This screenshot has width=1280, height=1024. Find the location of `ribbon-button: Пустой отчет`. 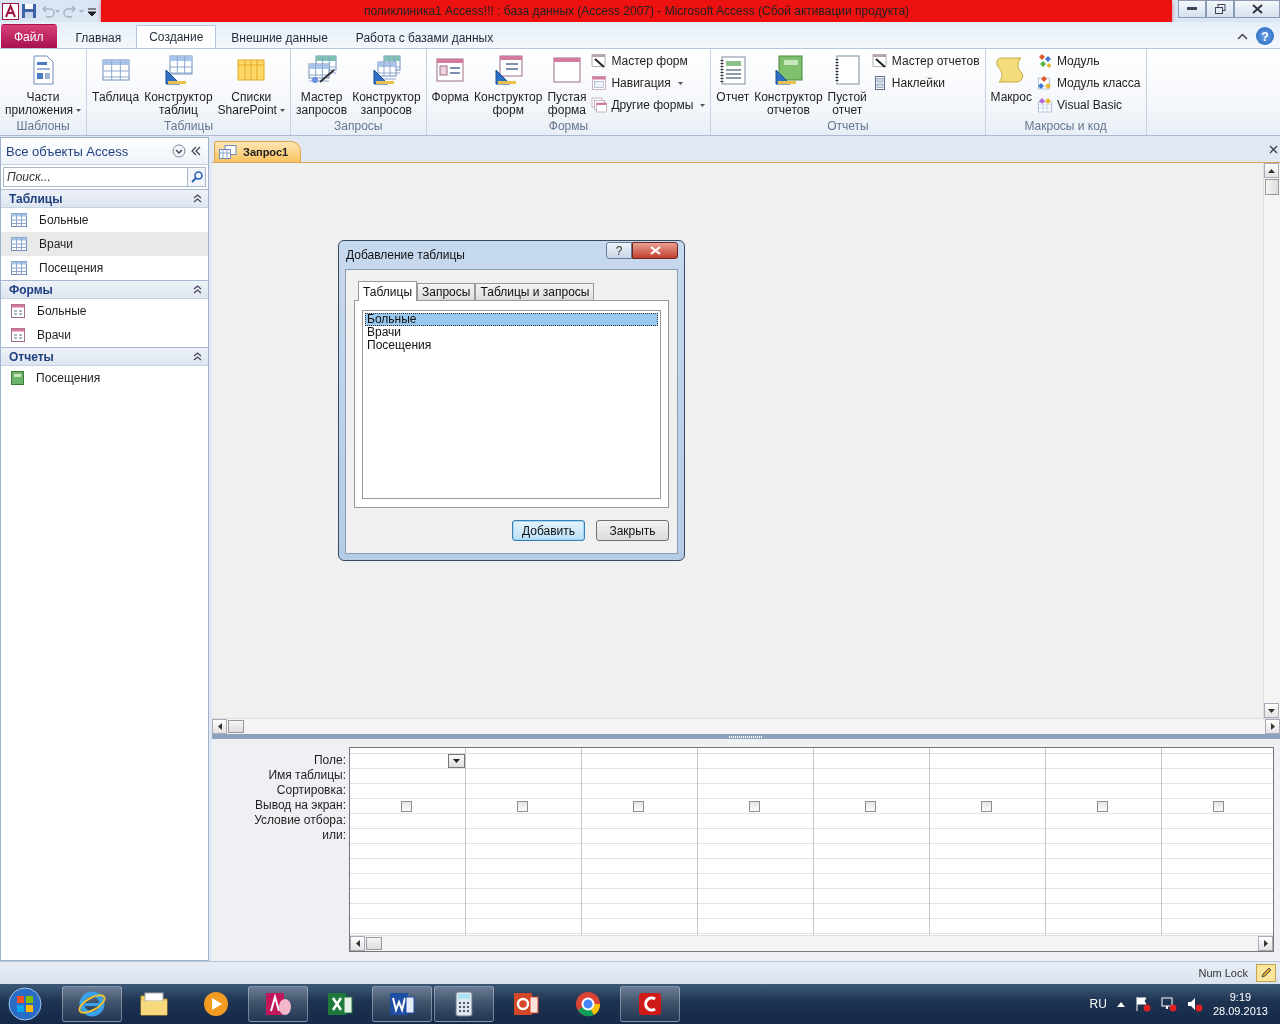

ribbon-button: Пустой отчет is located at coordinates (847, 84).